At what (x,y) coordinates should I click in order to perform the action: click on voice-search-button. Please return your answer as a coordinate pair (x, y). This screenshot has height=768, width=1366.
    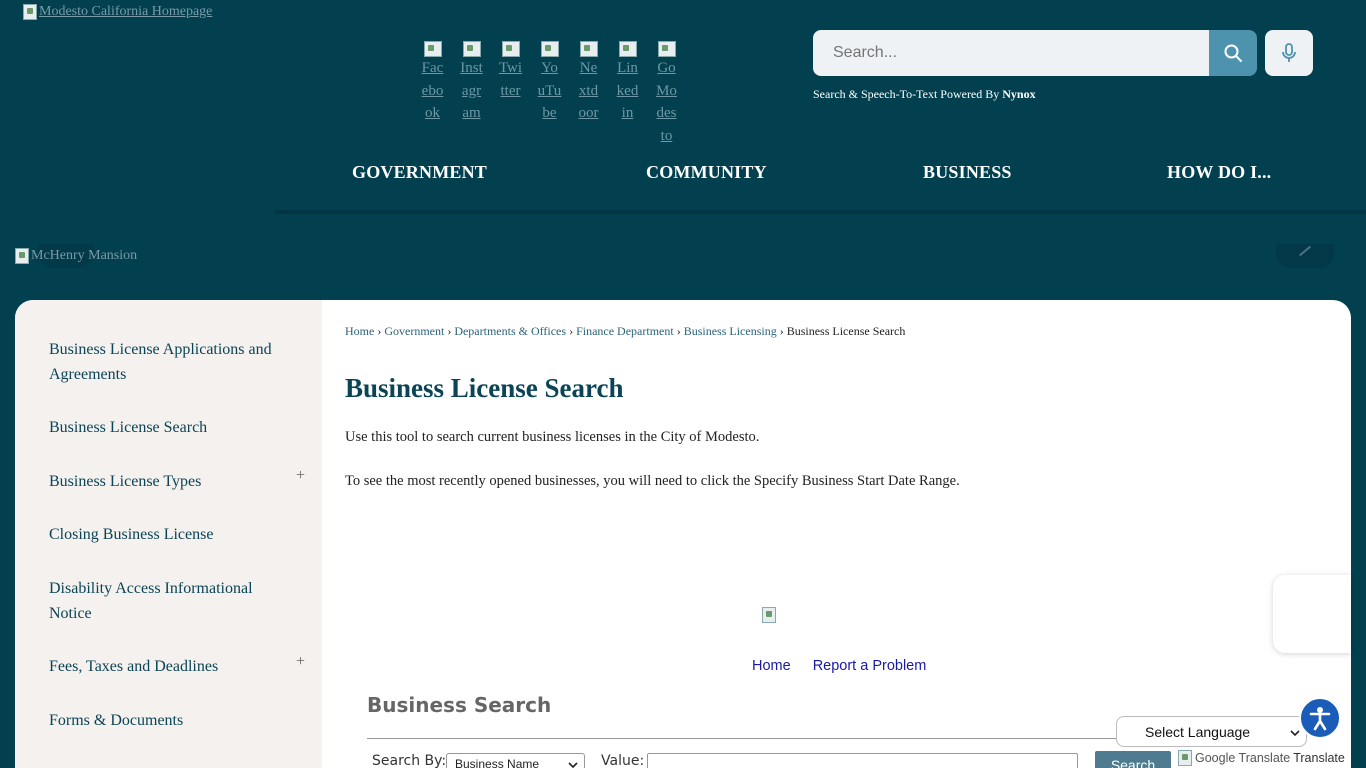
    Looking at the image, I should click on (1289, 53).